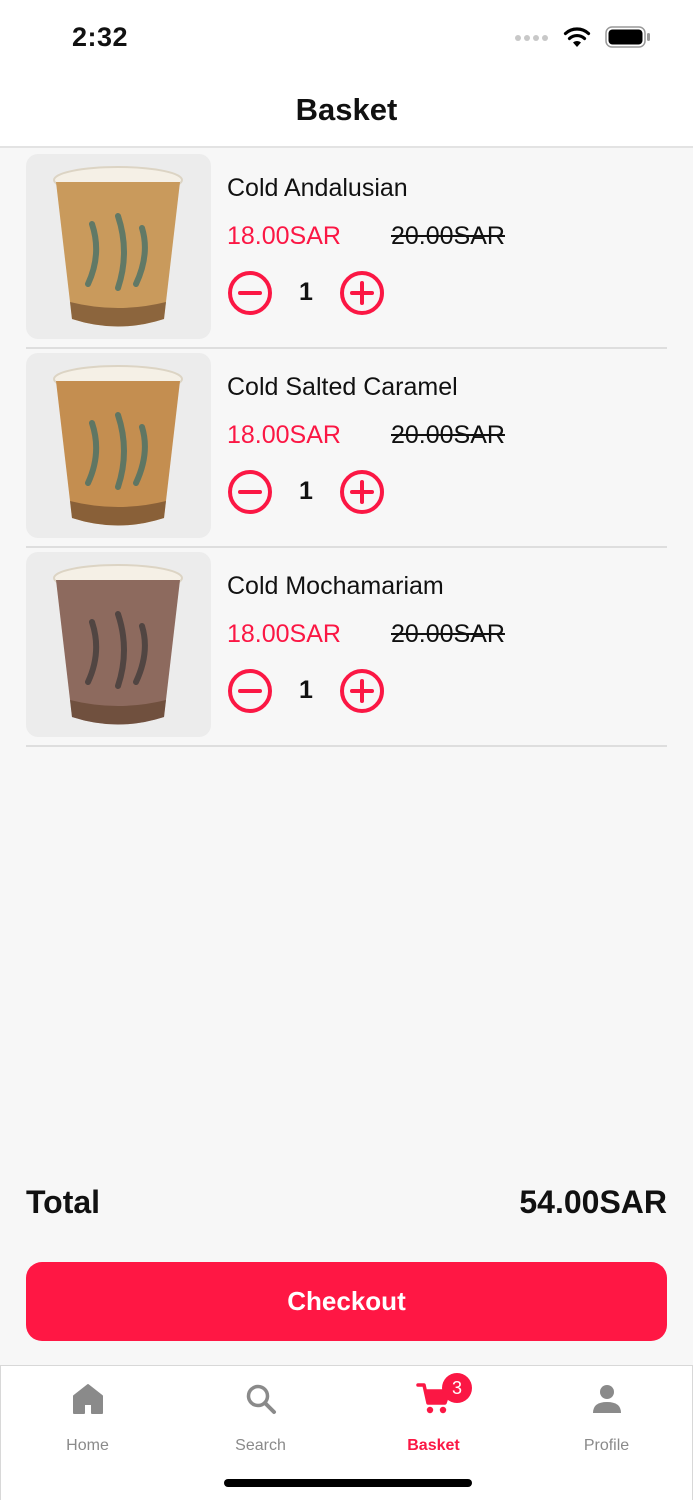 Image resolution: width=693 pixels, height=1500 pixels. I want to click on tab-label: Search, so click(260, 1445).